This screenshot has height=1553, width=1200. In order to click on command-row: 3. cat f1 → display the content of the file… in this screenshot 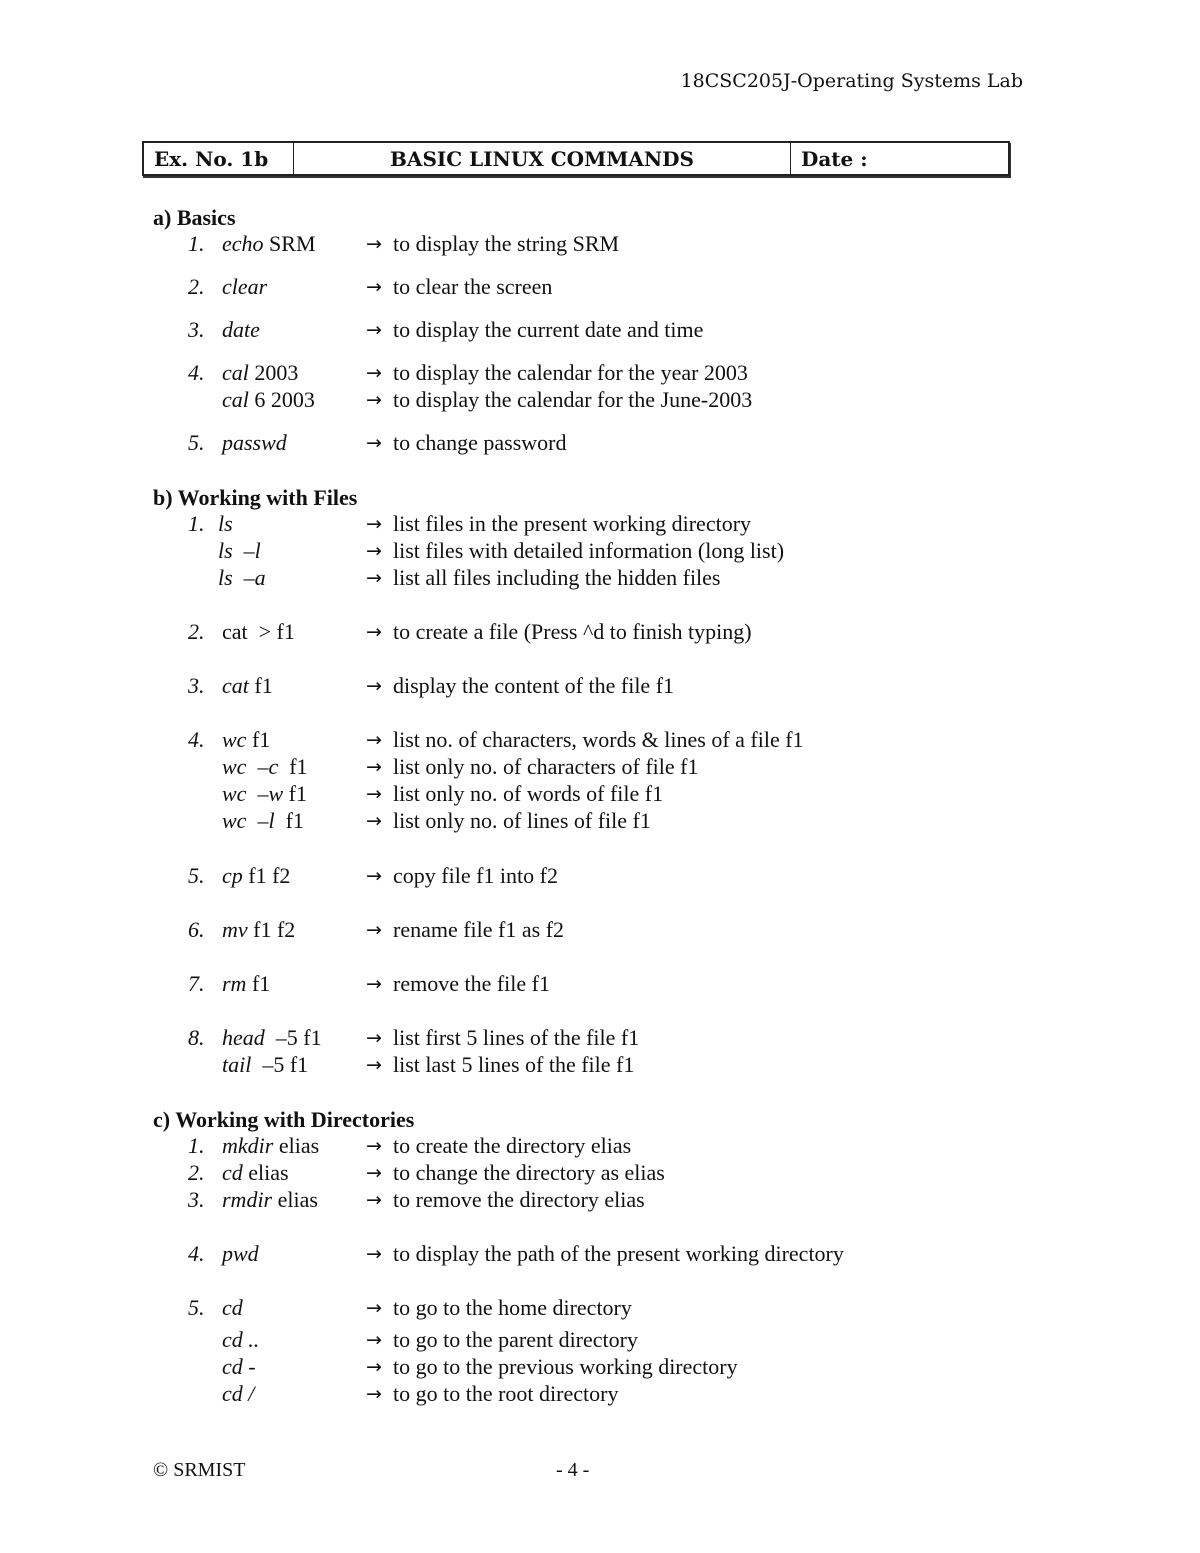, I will do `click(600, 686)`.